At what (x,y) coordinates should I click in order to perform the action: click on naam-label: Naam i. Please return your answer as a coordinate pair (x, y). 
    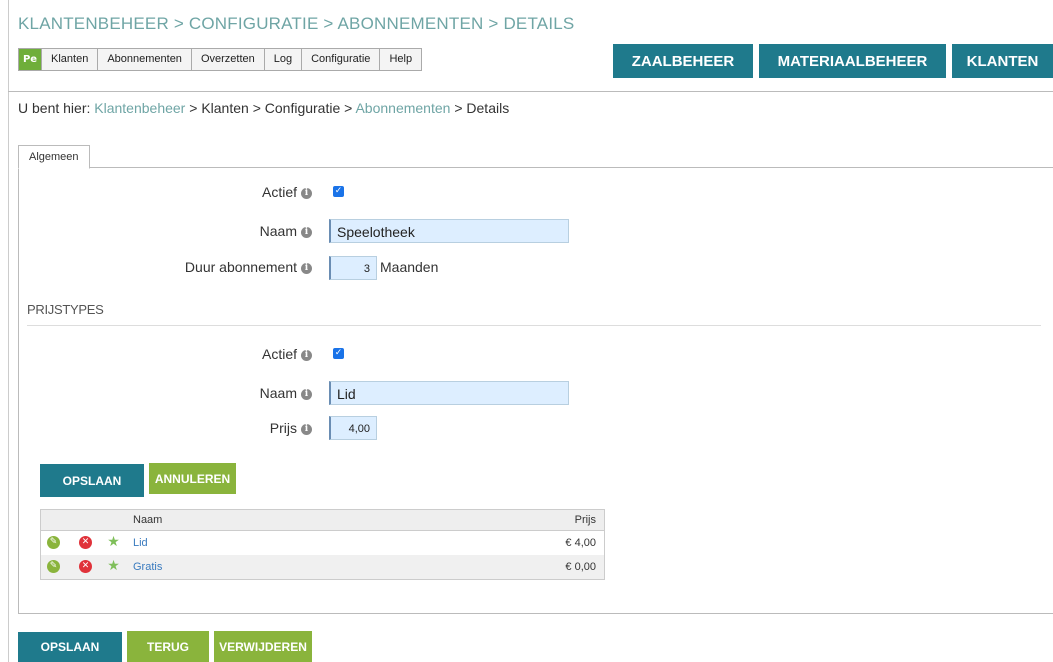
    Looking at the image, I should click on (256, 231).